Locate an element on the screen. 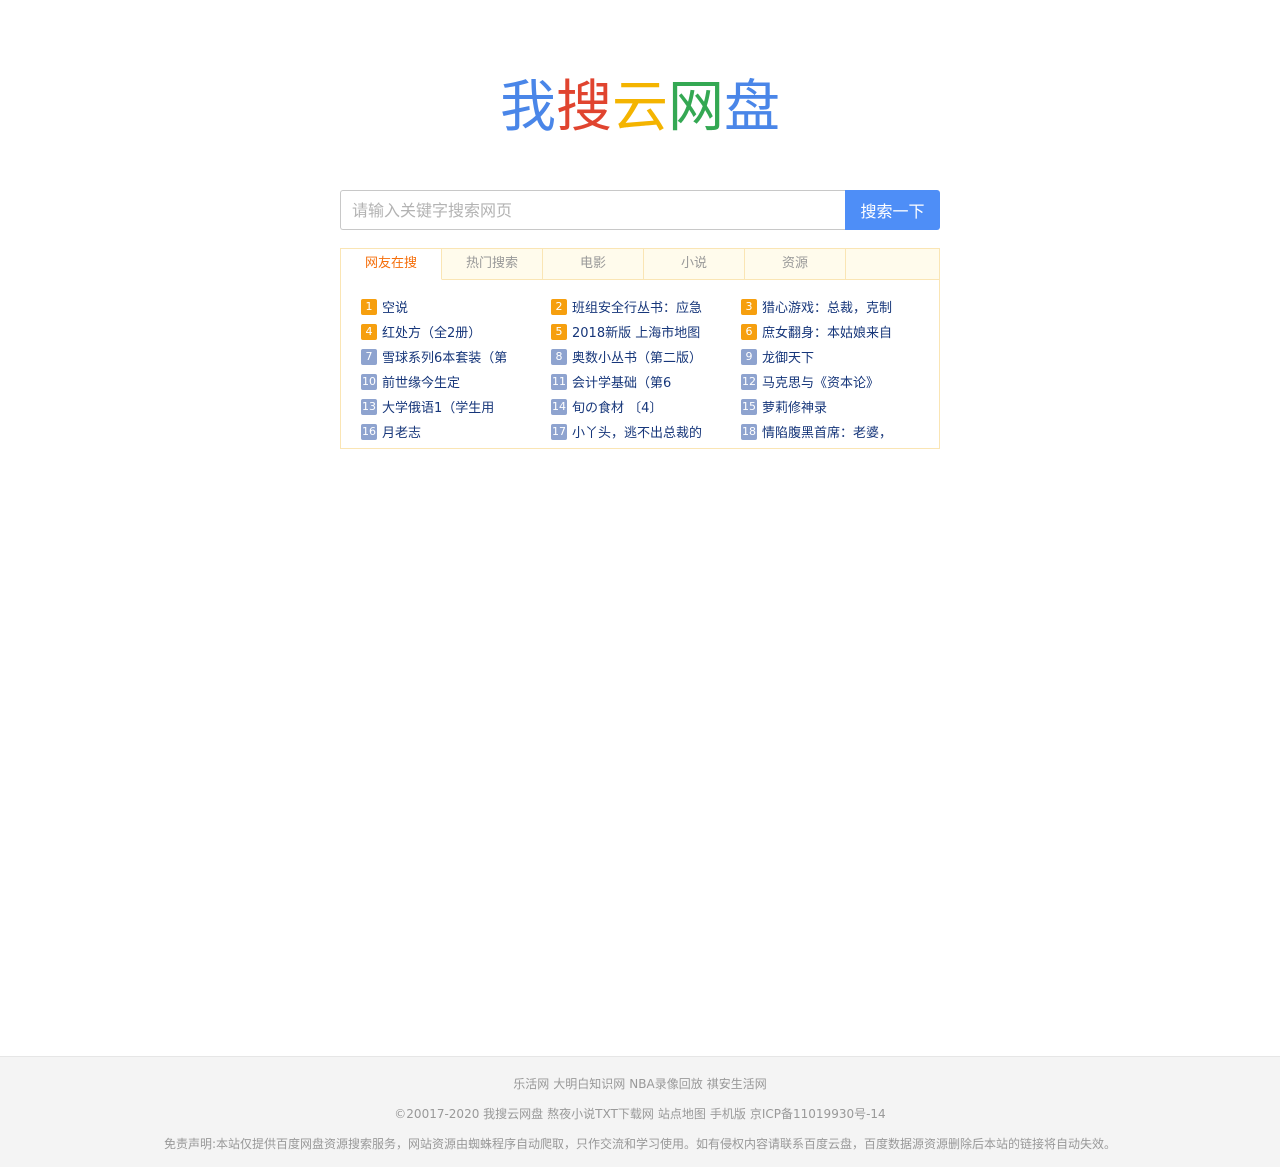  hot-search-item: 4 红处方（全2册） is located at coordinates (456, 331).